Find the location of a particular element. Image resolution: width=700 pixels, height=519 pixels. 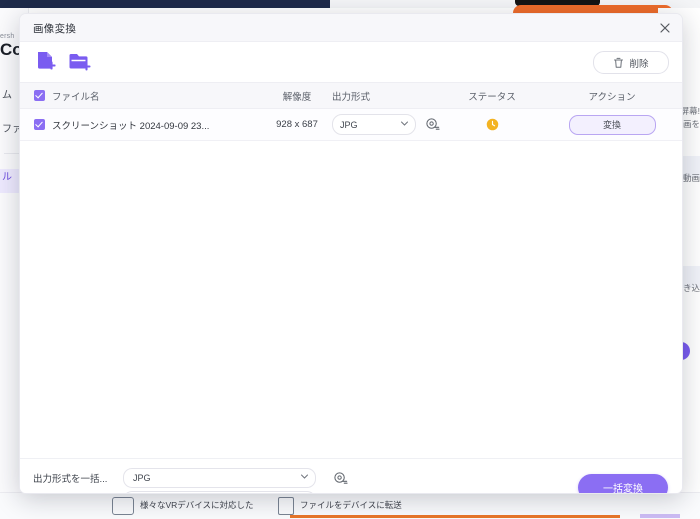

header-filename-label: ファイル名 is located at coordinates (76, 97).